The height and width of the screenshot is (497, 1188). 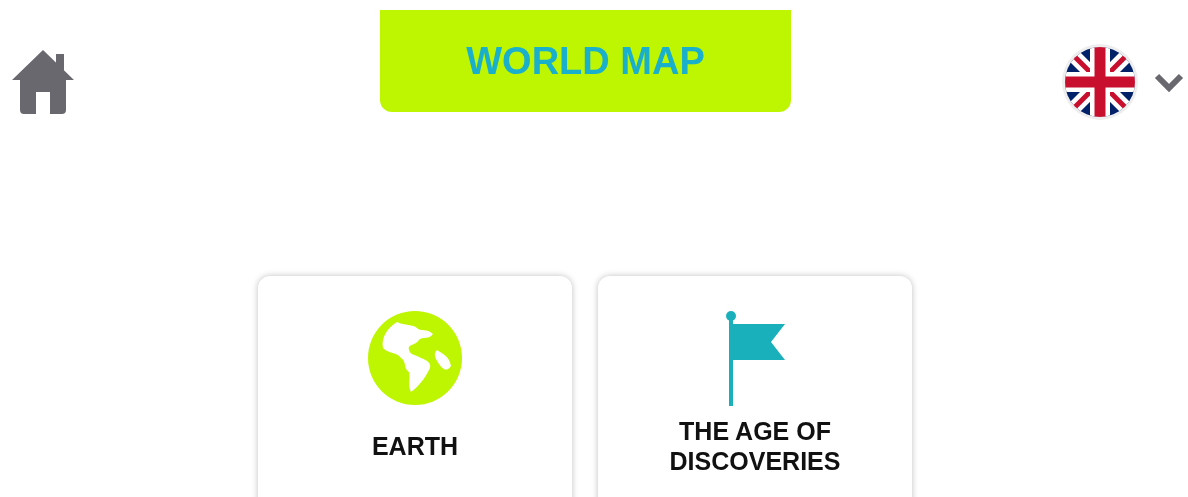 I want to click on topic-card: THE AGE OF DISCOVERIES, so click(x=755, y=386).